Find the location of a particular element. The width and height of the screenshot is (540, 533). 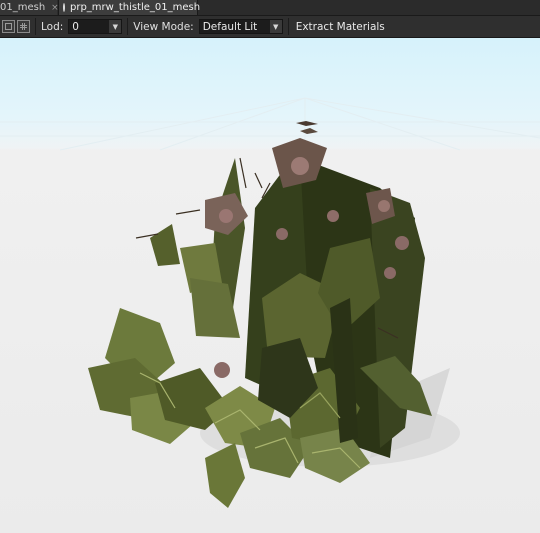

tab-mesh: 01_mesh × is located at coordinates (29, 7).